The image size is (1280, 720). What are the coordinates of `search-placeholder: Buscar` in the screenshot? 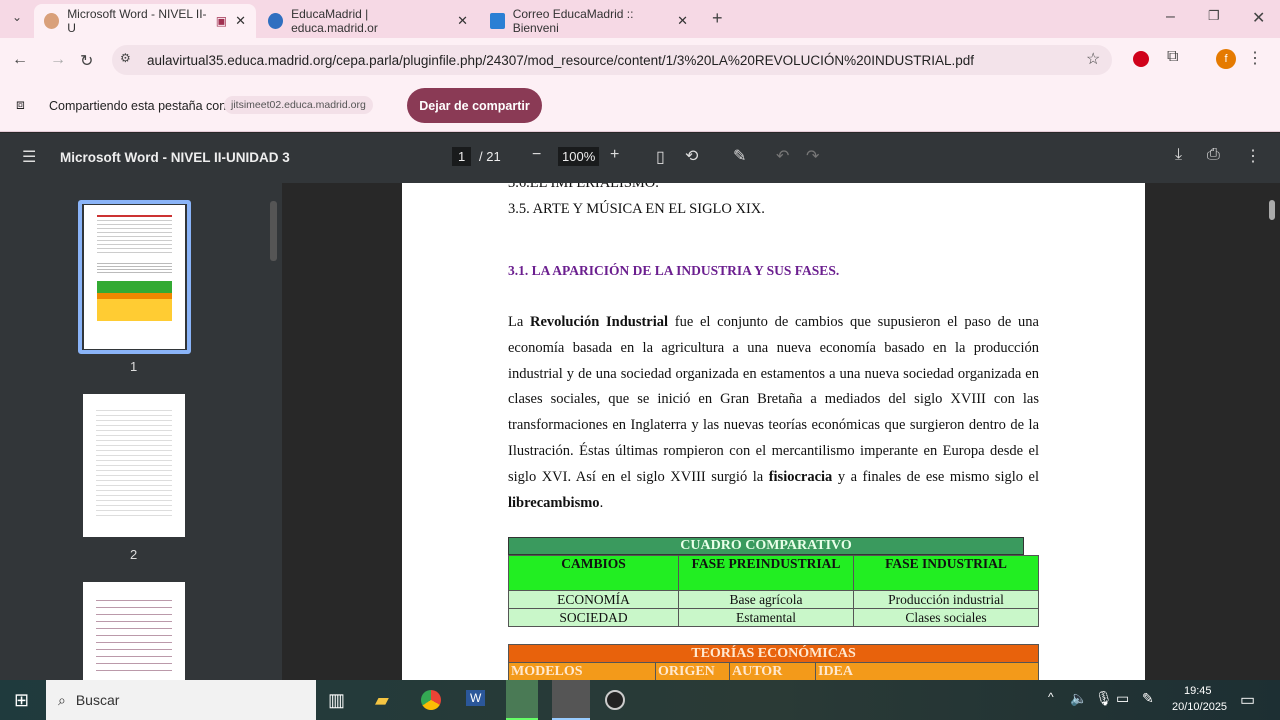 It's located at (97, 700).